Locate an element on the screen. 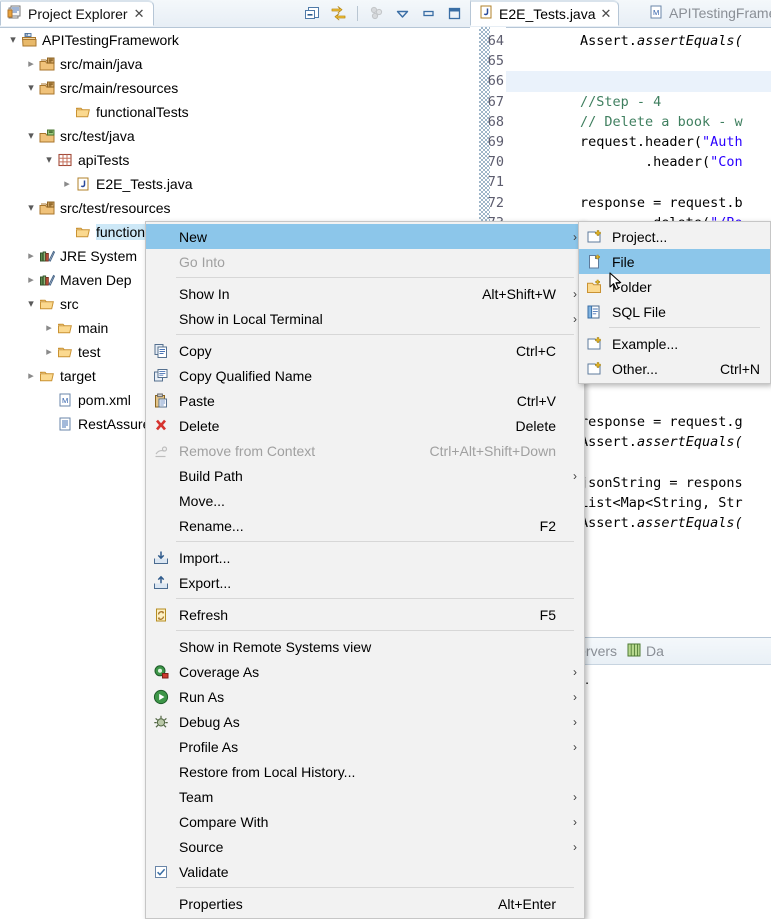  menu-item: Compare With › is located at coordinates (365, 821).